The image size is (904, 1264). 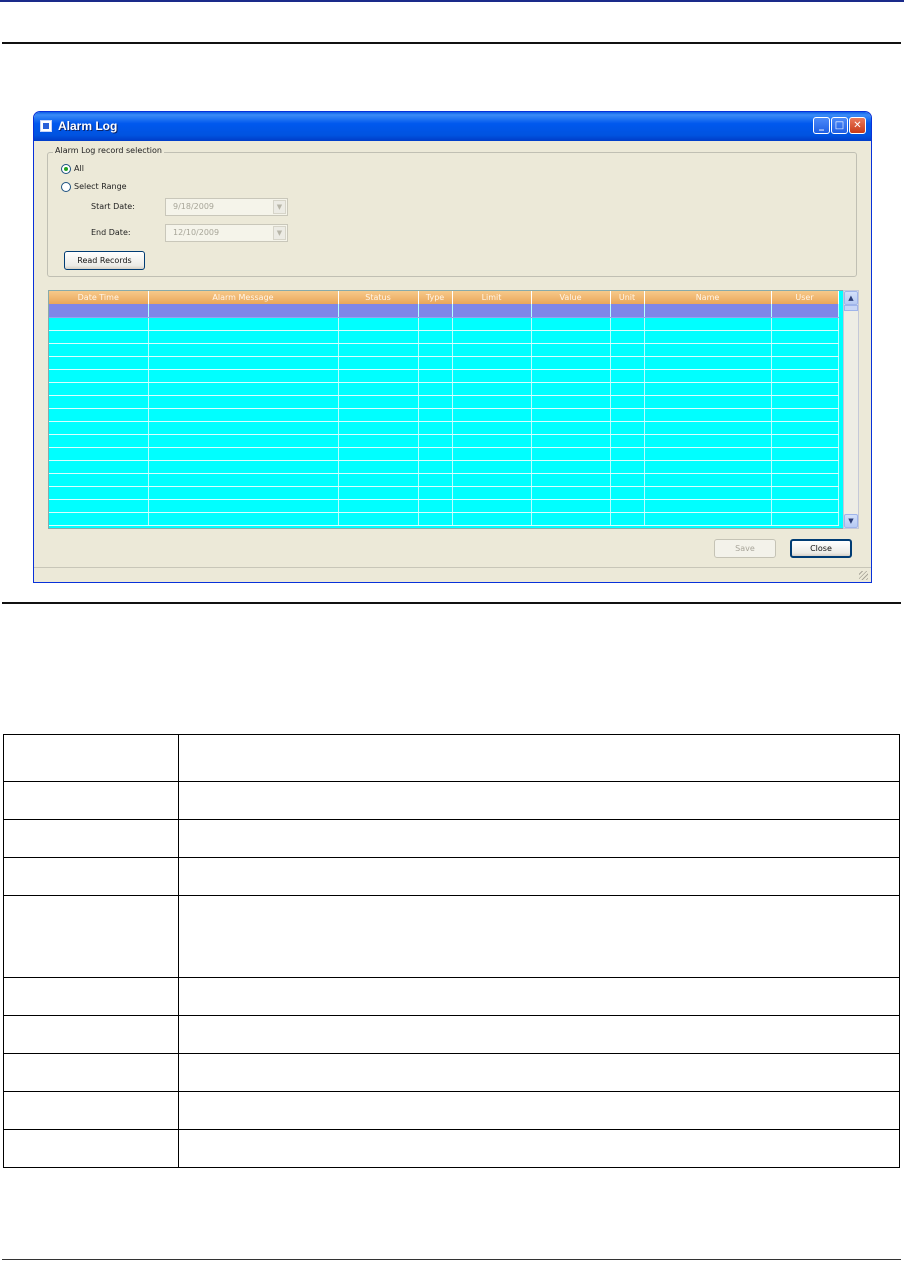 I want to click on close-window-button: ✕, so click(x=857, y=125).